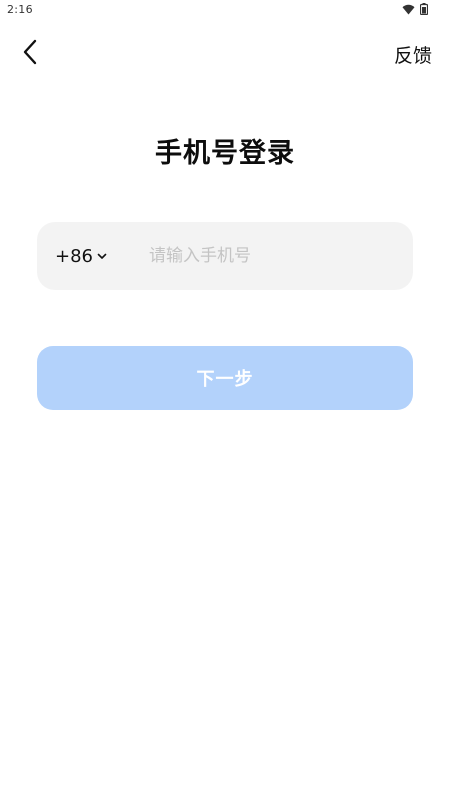 This screenshot has height=800, width=450. Describe the element at coordinates (276, 256) in the screenshot. I see `phone-number-input` at that location.